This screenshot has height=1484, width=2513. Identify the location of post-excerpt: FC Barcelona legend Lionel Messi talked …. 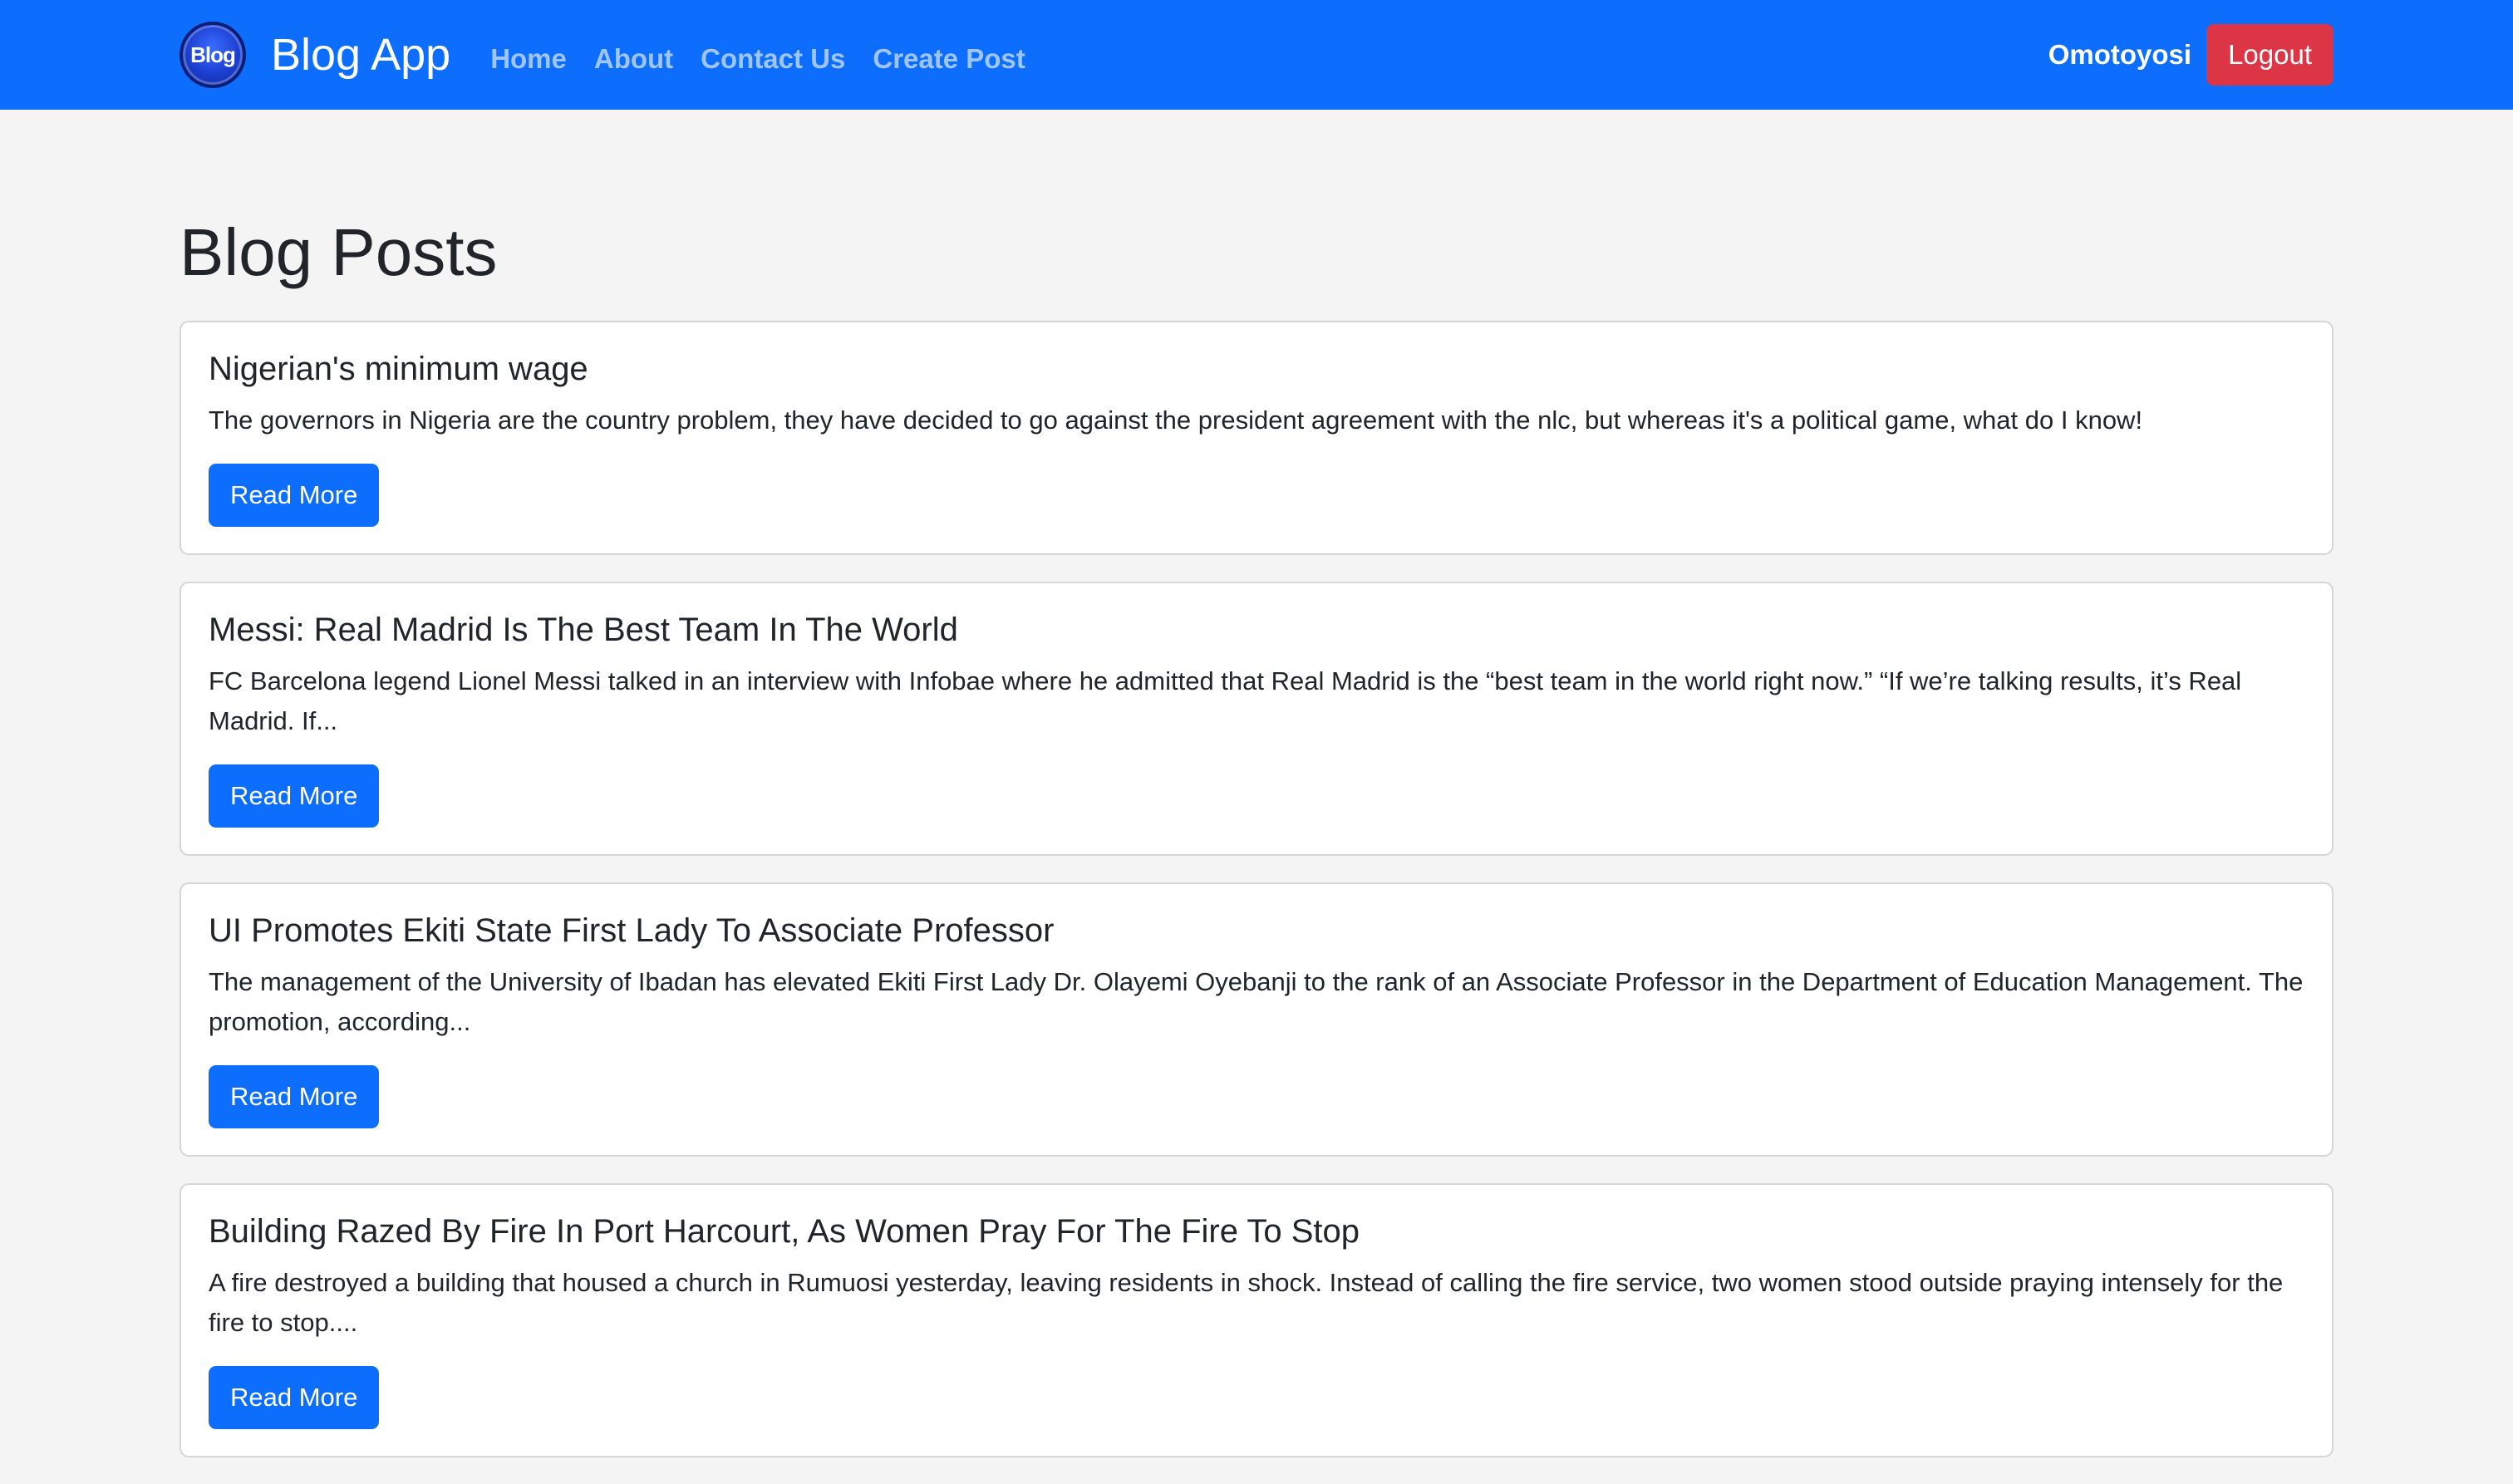
(1225, 700).